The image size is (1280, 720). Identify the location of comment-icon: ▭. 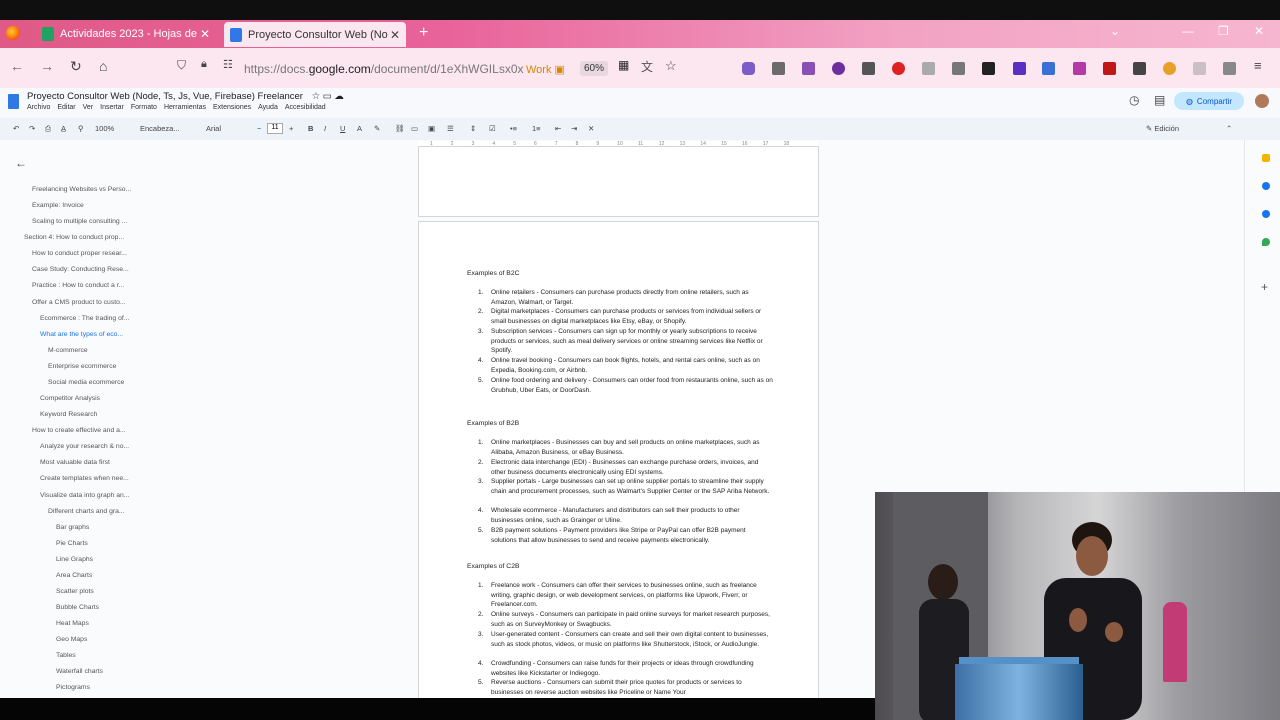
(414, 128).